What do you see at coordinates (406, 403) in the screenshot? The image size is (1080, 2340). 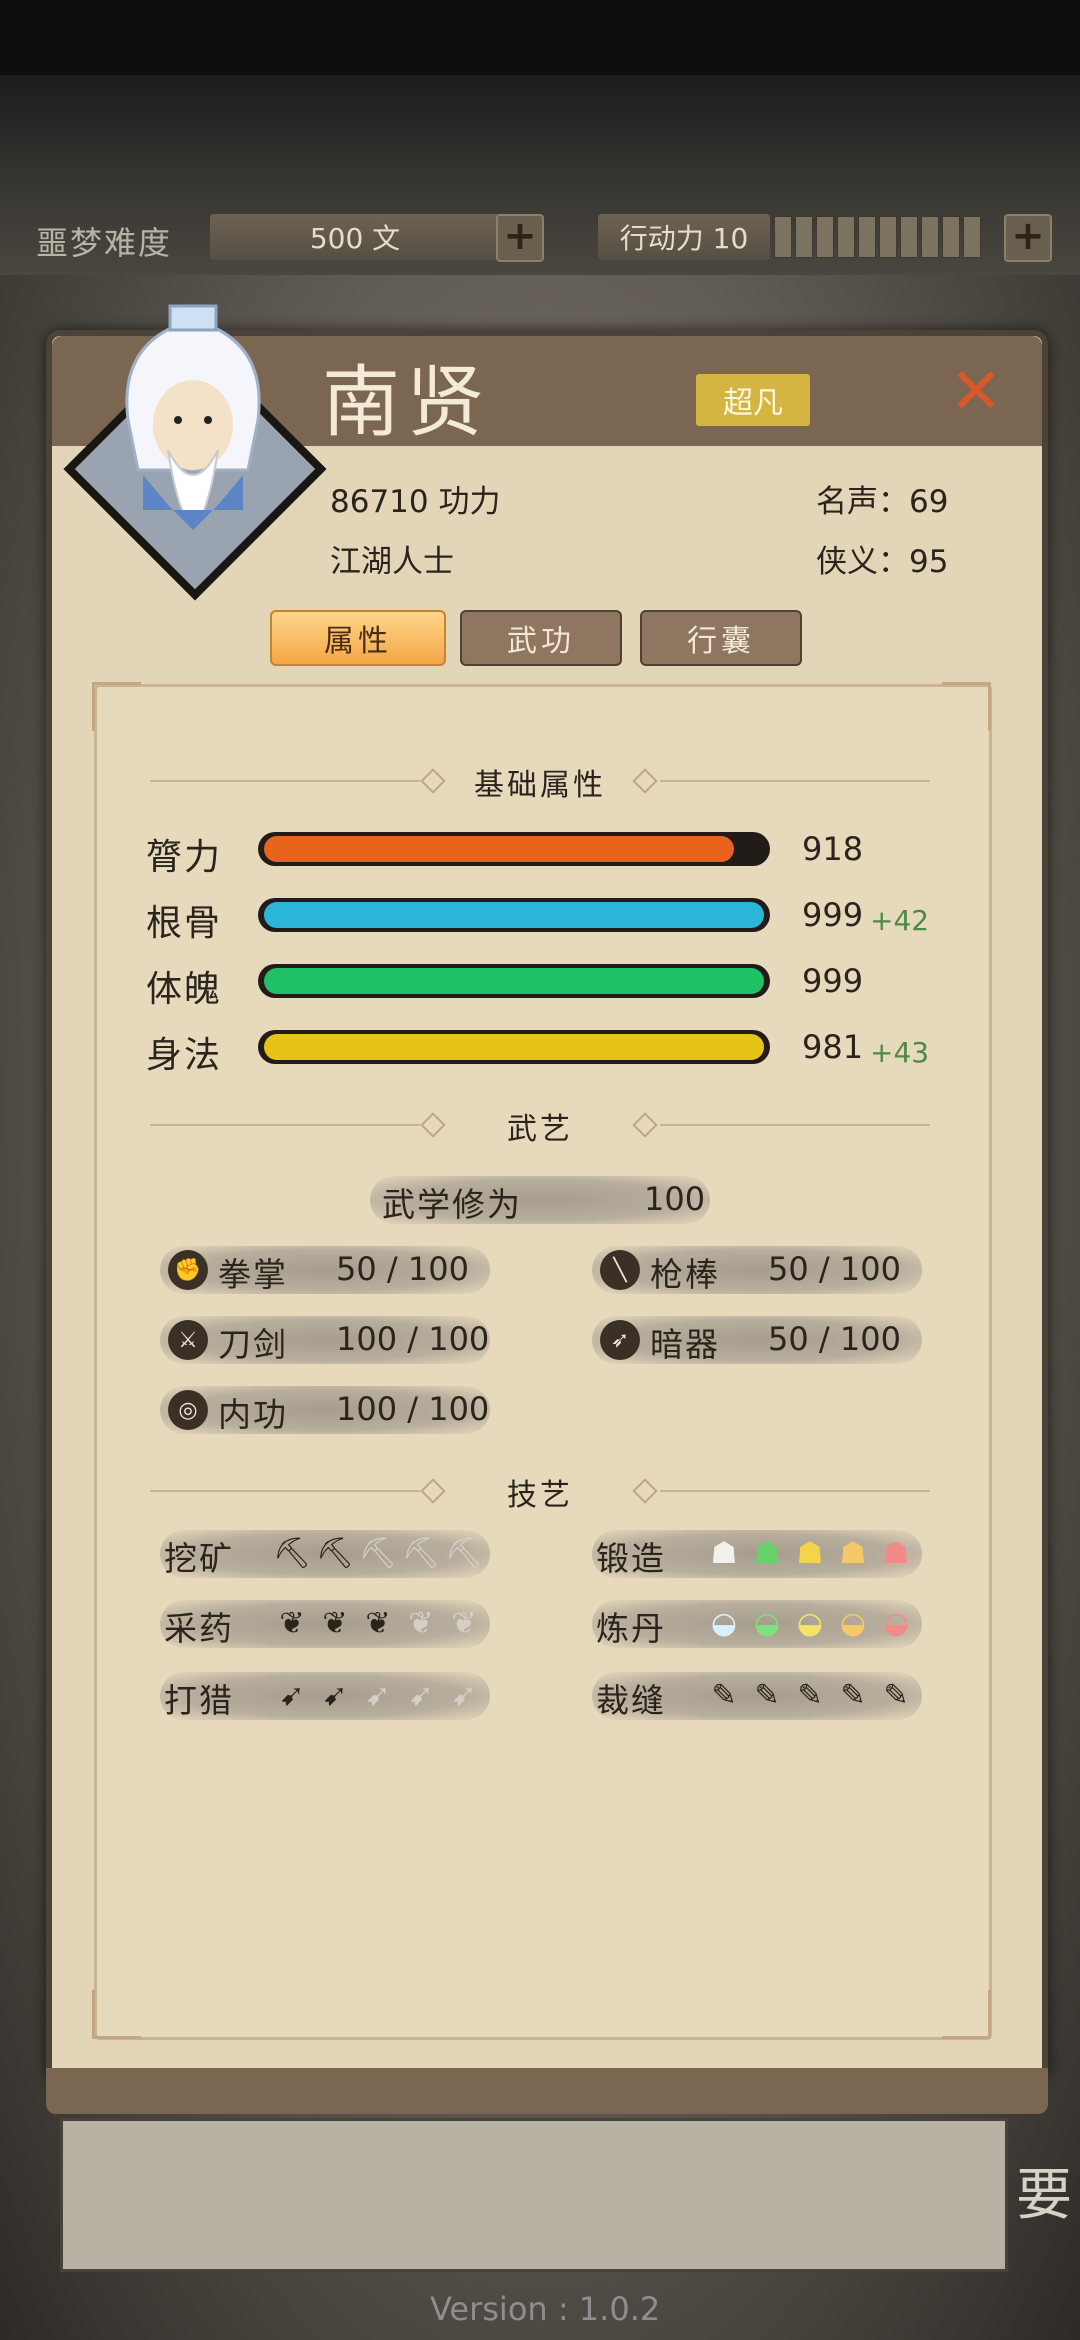 I see `character-name: 南贤` at bounding box center [406, 403].